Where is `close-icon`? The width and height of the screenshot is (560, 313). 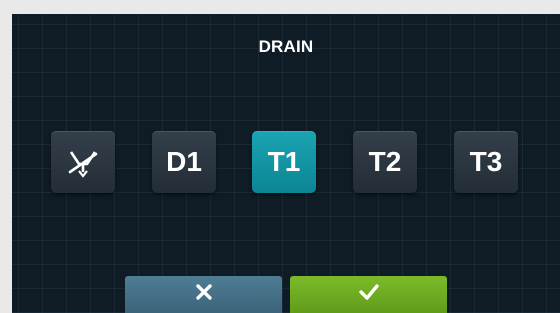 close-icon is located at coordinates (203, 292).